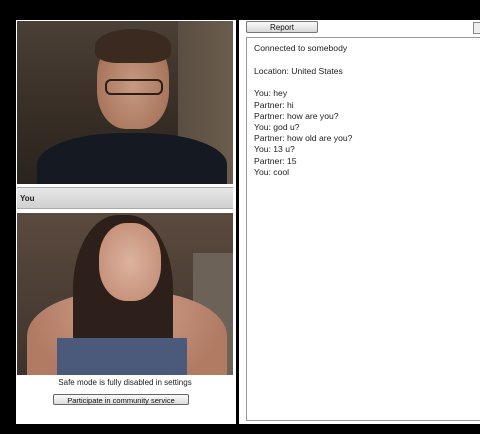 The height and width of the screenshot is (434, 480). I want to click on chat-message: Partner: hi, so click(274, 104).